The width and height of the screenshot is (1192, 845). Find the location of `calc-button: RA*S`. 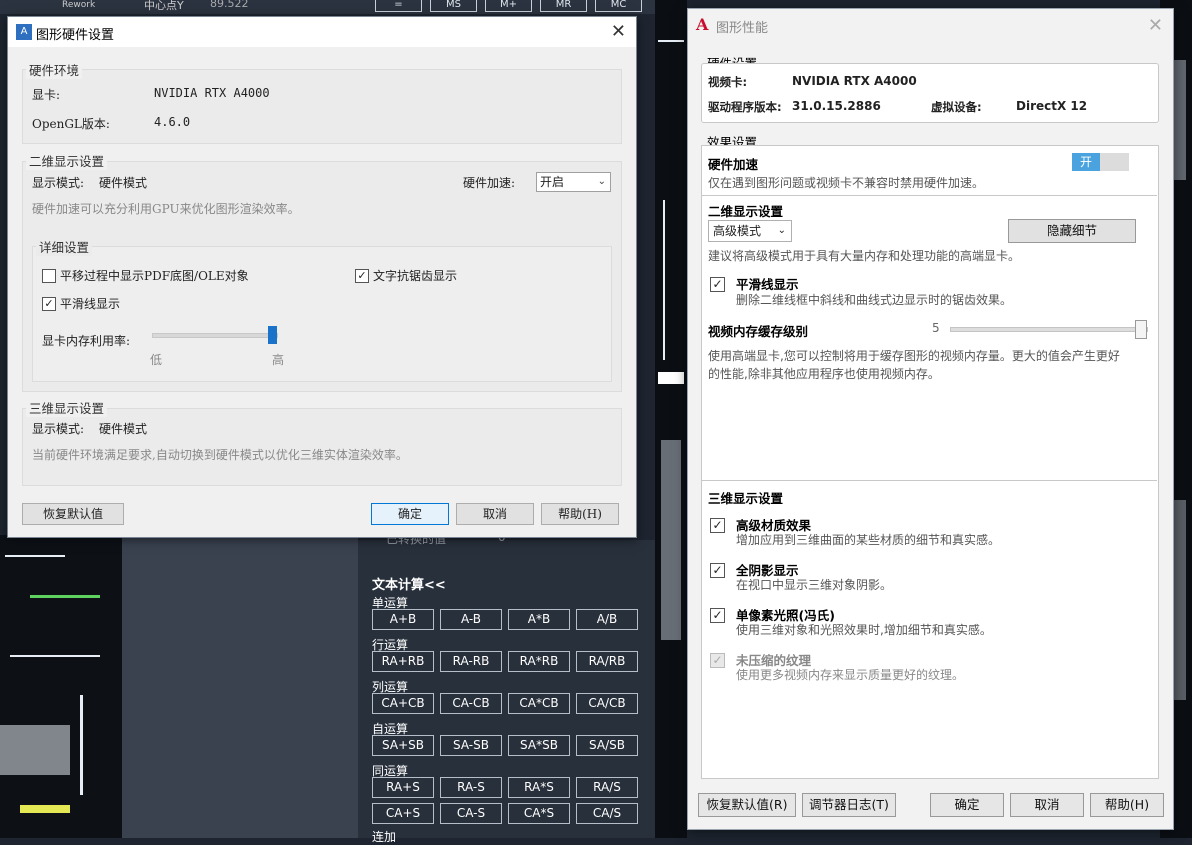

calc-button: RA*S is located at coordinates (539, 787).